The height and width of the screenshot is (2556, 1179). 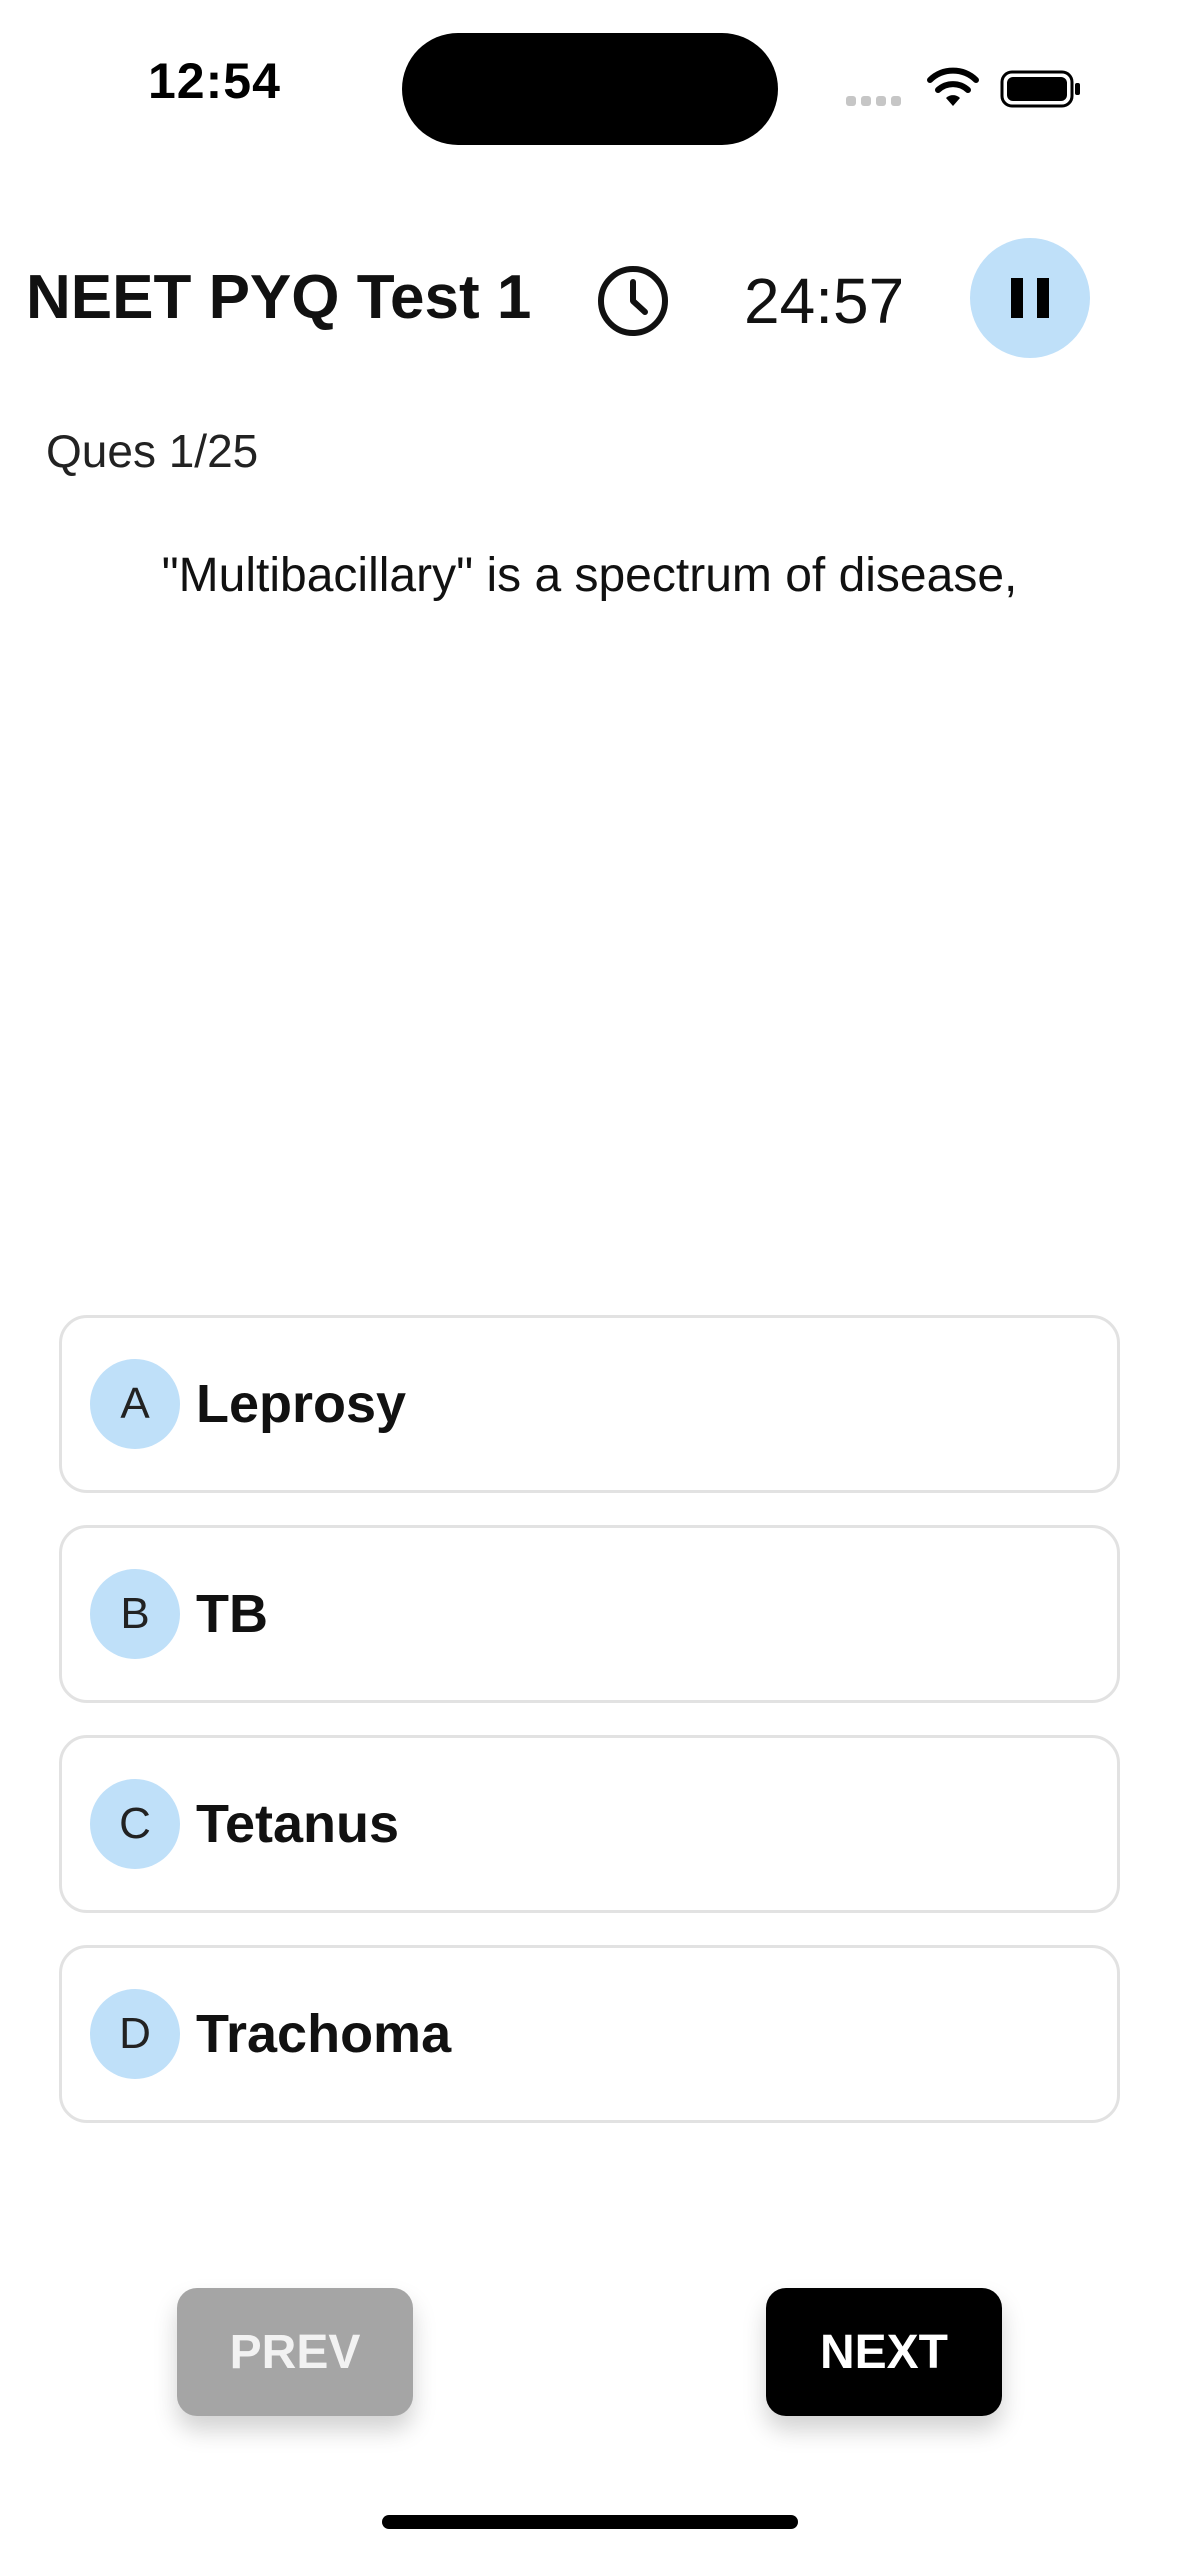 What do you see at coordinates (873, 101) in the screenshot?
I see `cellular-signal-icon` at bounding box center [873, 101].